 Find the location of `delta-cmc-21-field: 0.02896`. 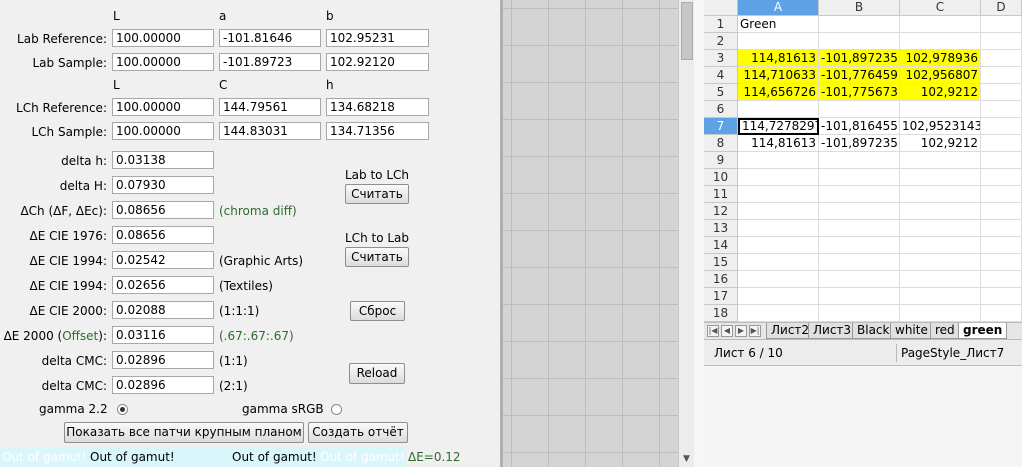

delta-cmc-21-field: 0.02896 is located at coordinates (163, 385).